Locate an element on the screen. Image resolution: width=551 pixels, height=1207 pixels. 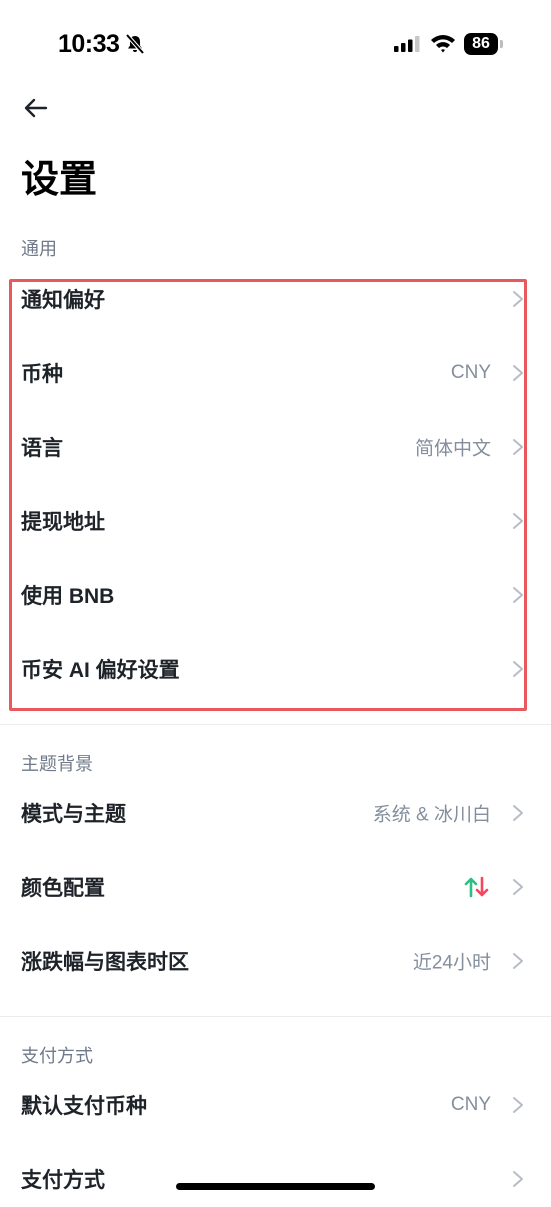
battery-level: 86 is located at coordinates (481, 44).